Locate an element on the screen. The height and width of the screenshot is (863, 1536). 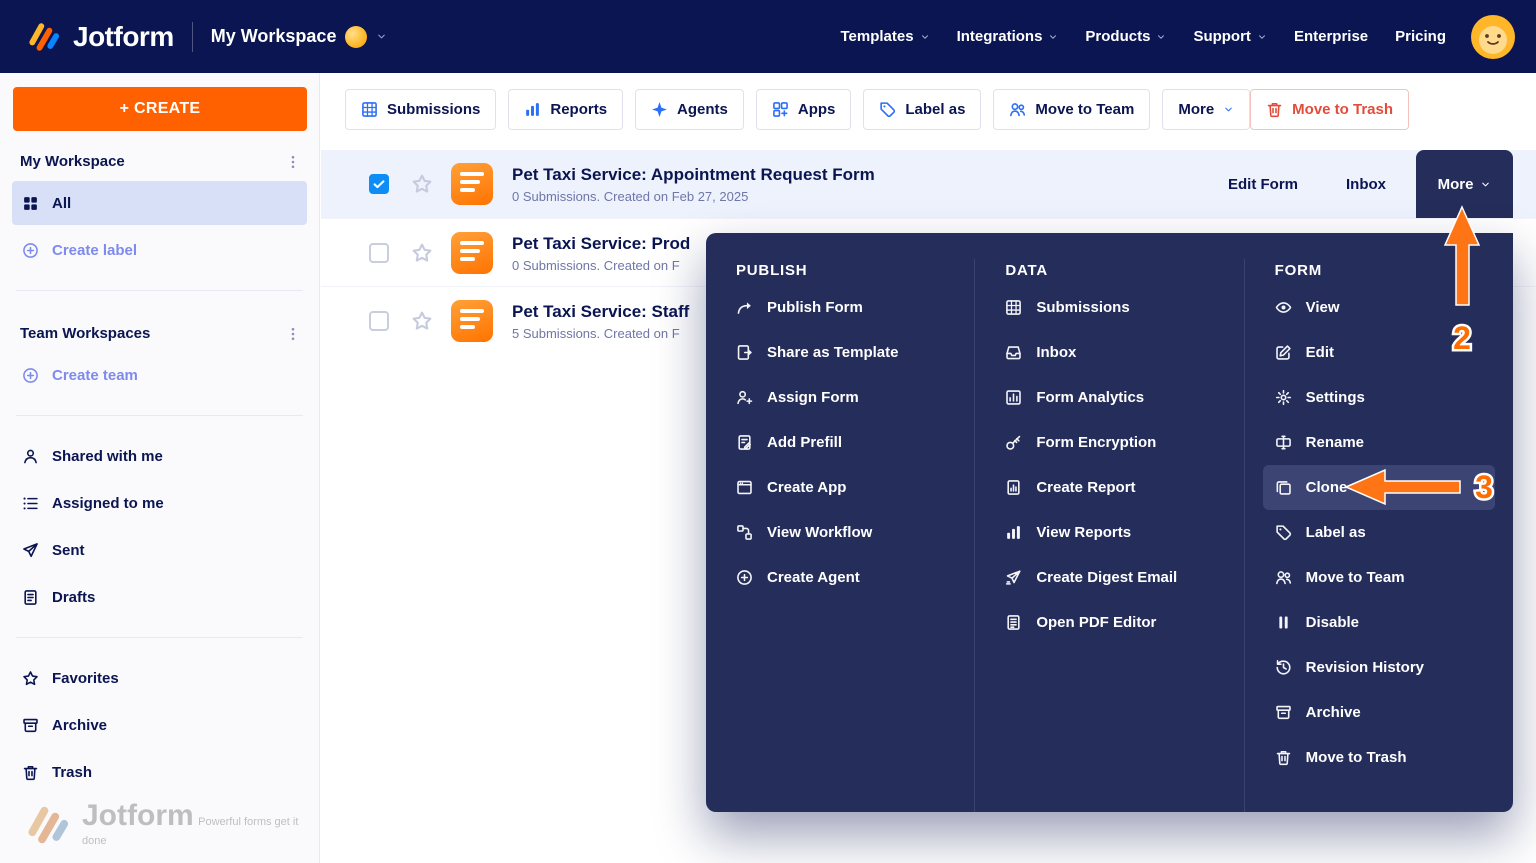
key-icon is located at coordinates (1013, 442).